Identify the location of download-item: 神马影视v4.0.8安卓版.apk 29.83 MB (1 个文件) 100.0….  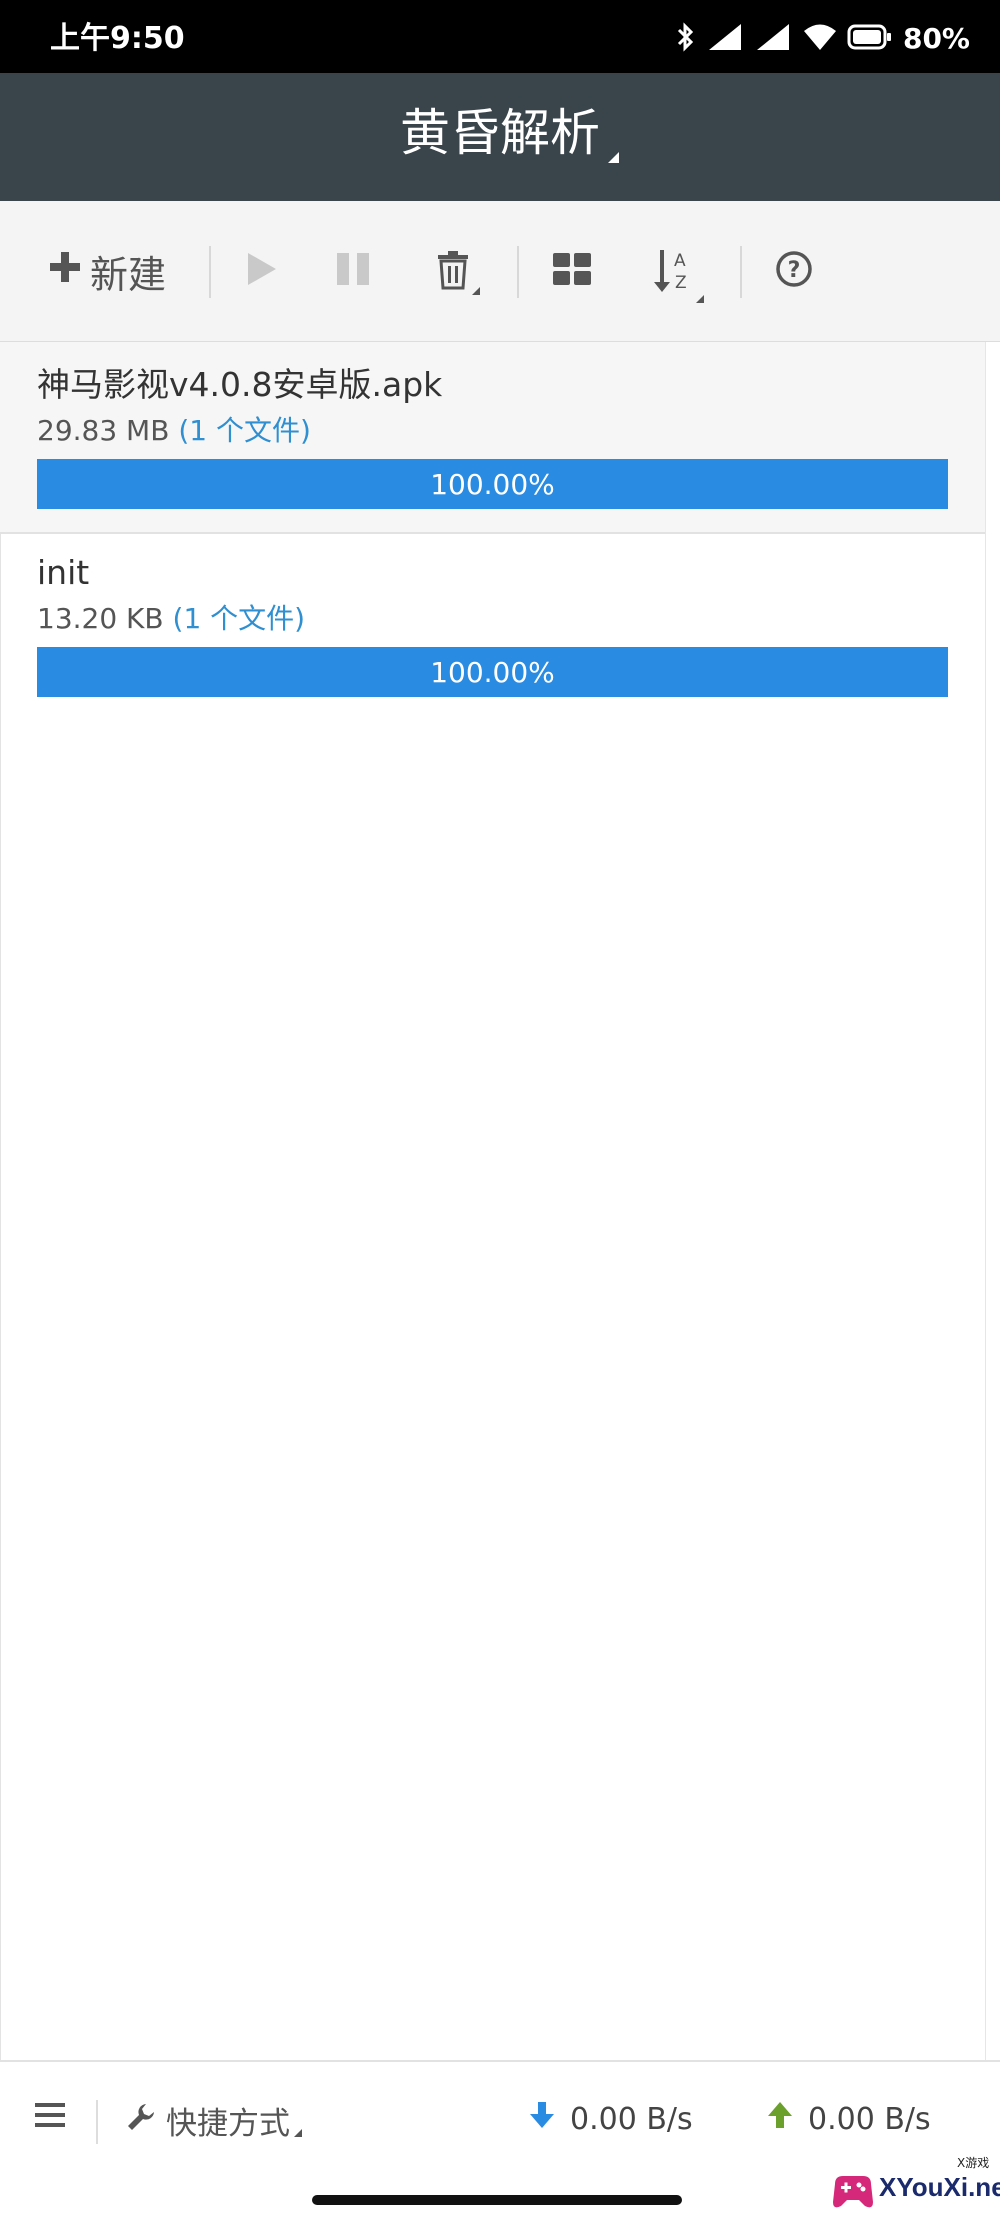
(492, 438).